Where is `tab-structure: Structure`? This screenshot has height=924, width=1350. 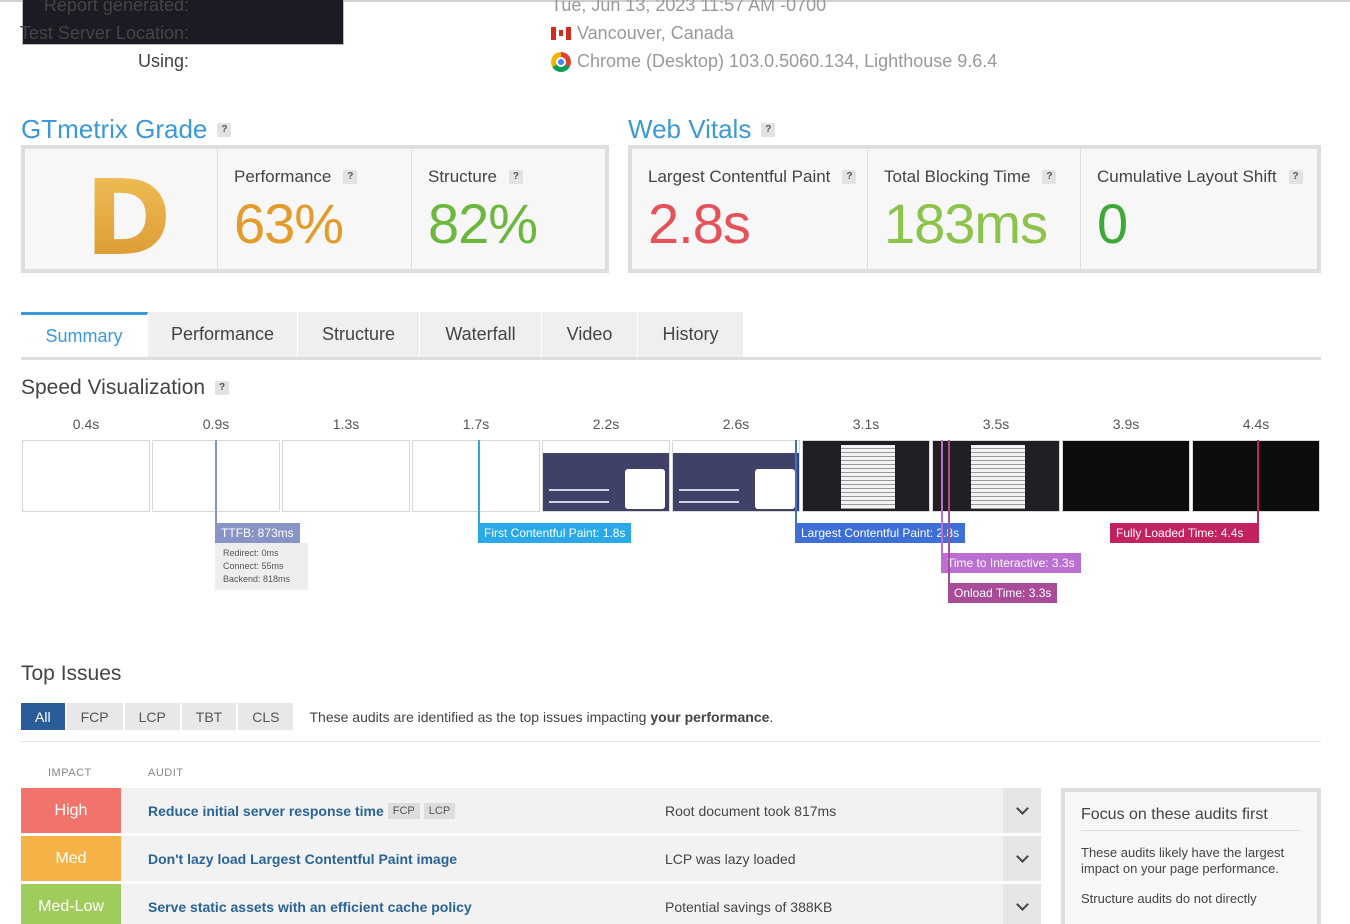
tab-structure: Structure is located at coordinates (359, 334).